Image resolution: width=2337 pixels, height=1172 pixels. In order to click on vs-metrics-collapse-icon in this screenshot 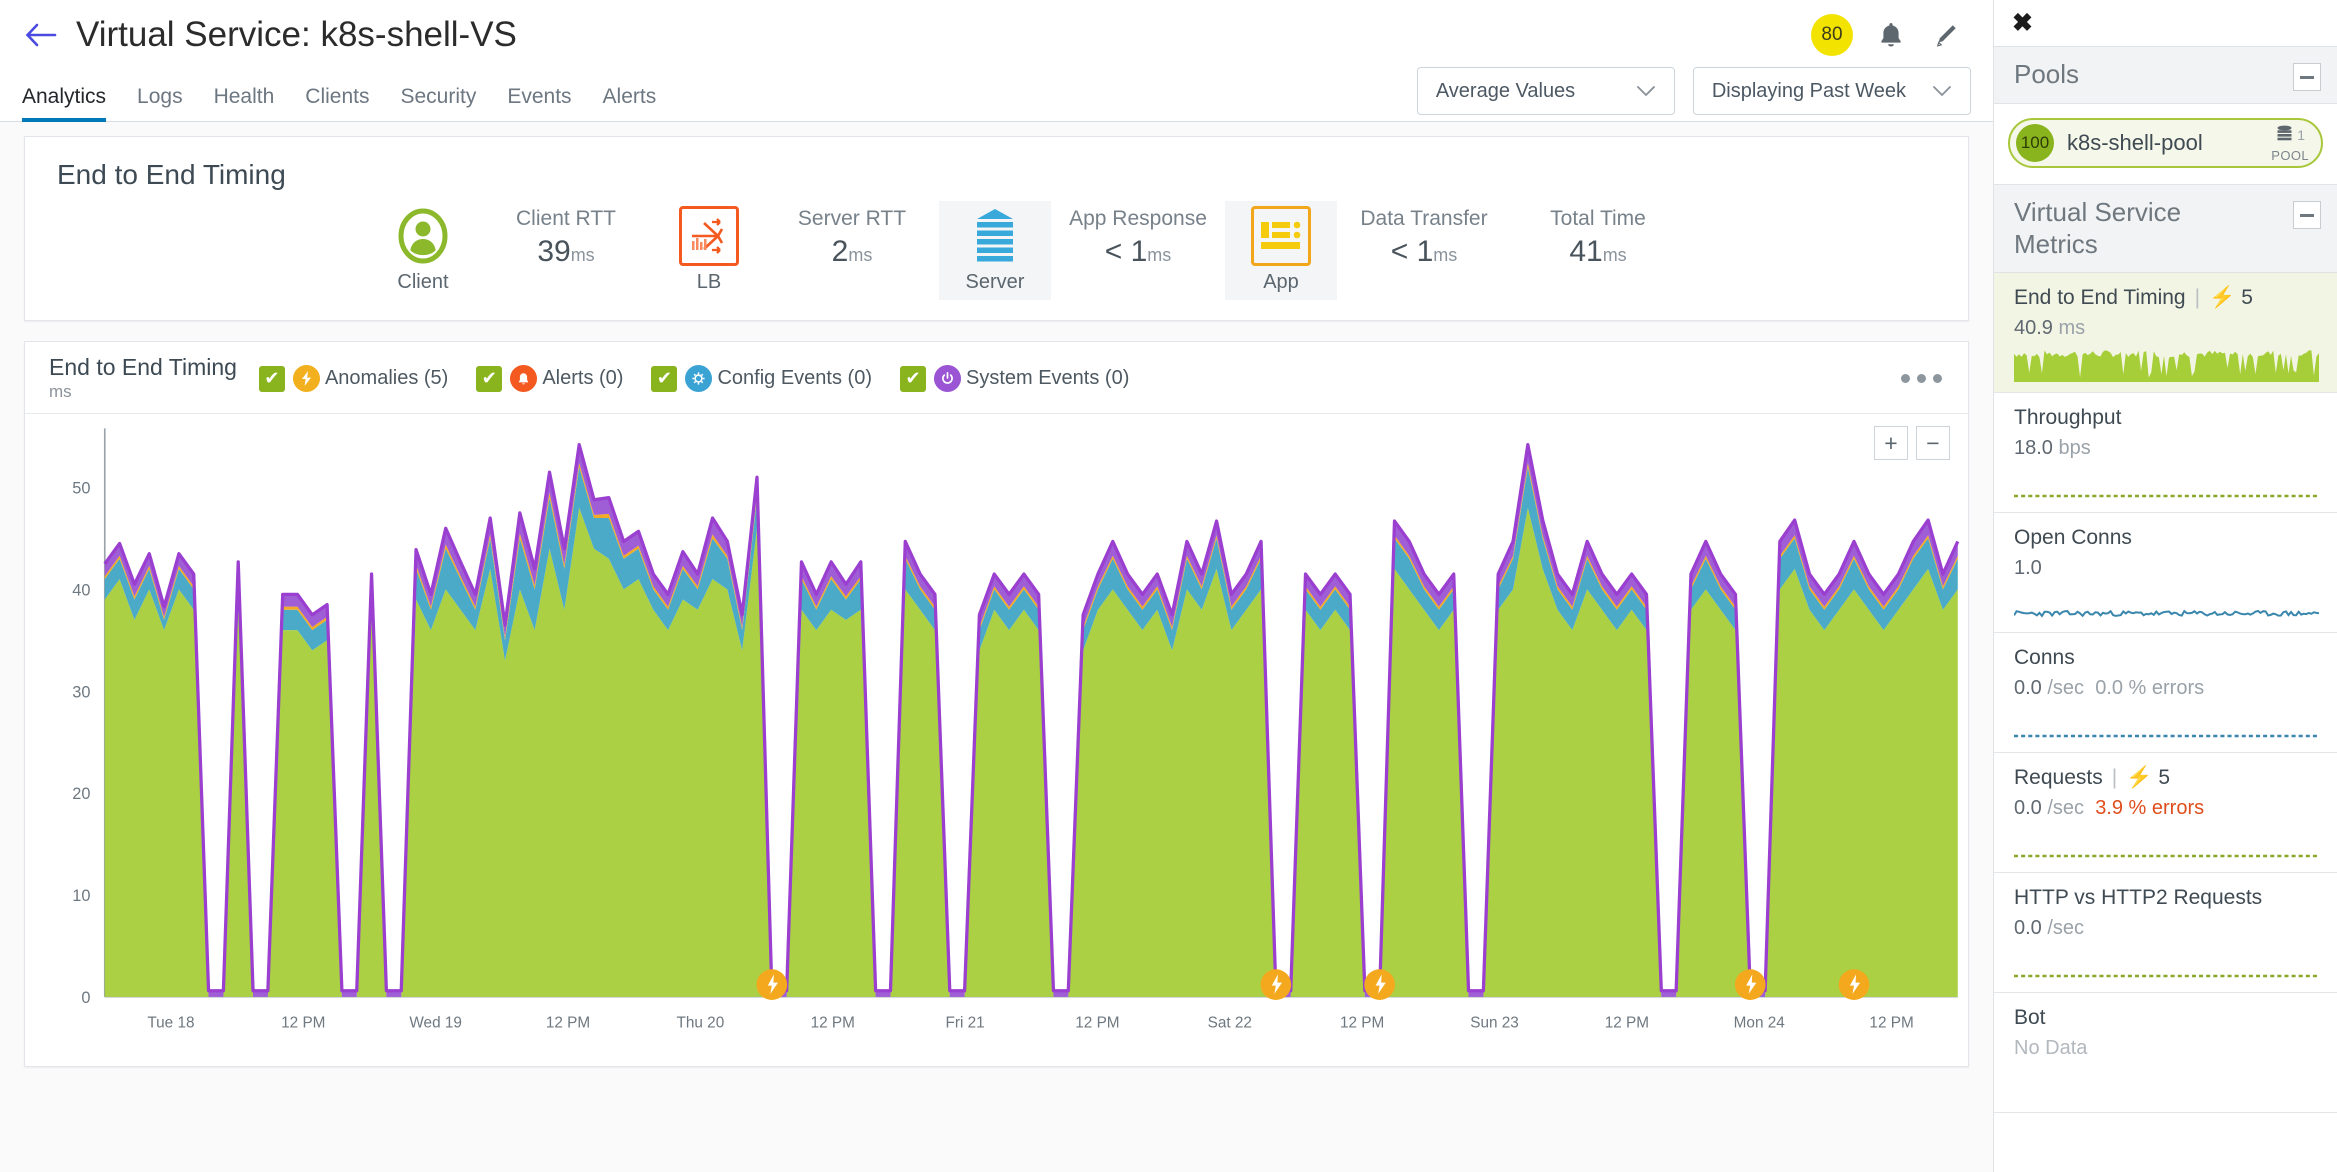, I will do `click(2307, 215)`.